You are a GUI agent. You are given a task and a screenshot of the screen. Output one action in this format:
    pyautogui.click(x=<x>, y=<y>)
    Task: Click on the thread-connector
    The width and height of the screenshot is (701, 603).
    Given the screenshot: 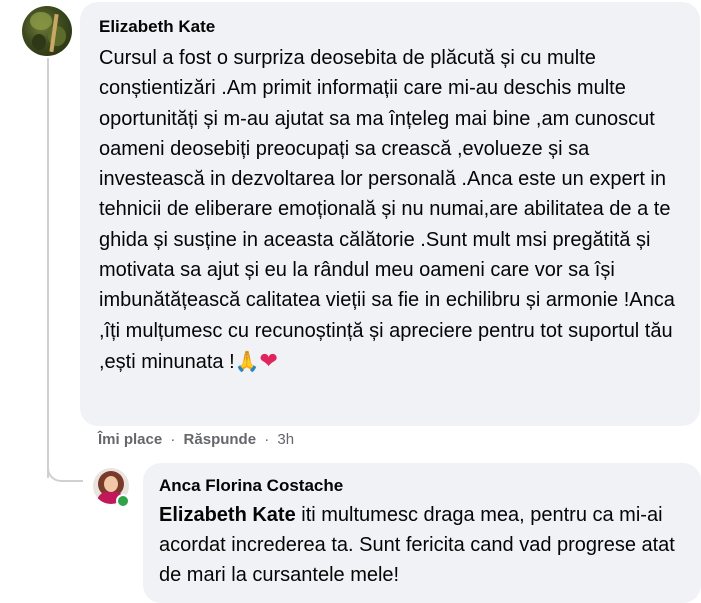 What is the action you would take?
    pyautogui.click(x=65, y=466)
    